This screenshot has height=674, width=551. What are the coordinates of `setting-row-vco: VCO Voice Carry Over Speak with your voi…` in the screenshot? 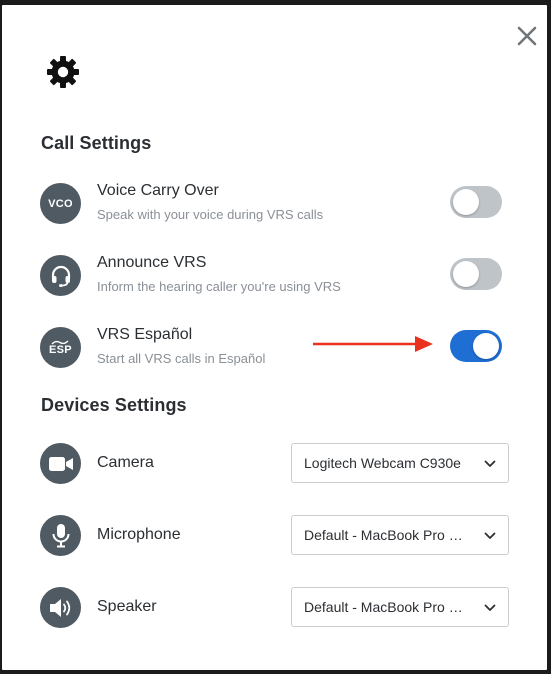 It's located at (274, 203).